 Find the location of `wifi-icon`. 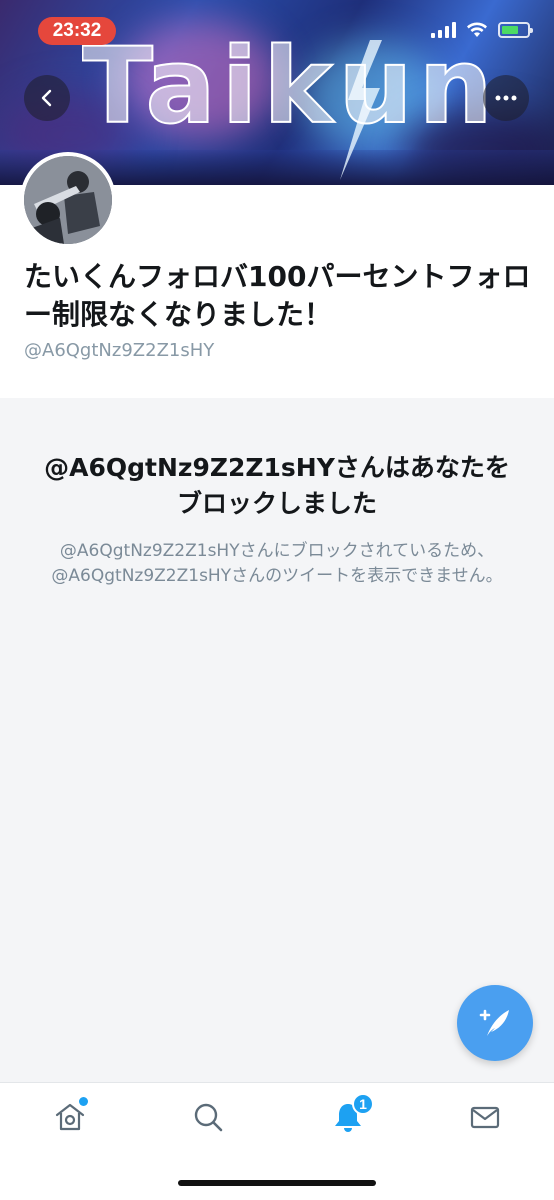

wifi-icon is located at coordinates (477, 29).